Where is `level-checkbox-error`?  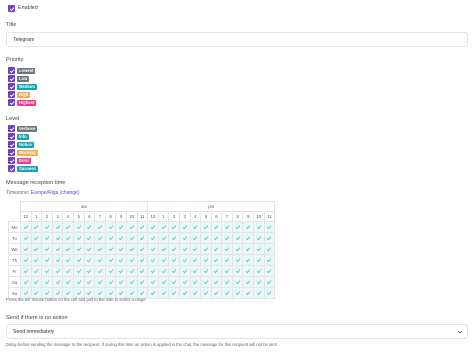 level-checkbox-error is located at coordinates (11, 160).